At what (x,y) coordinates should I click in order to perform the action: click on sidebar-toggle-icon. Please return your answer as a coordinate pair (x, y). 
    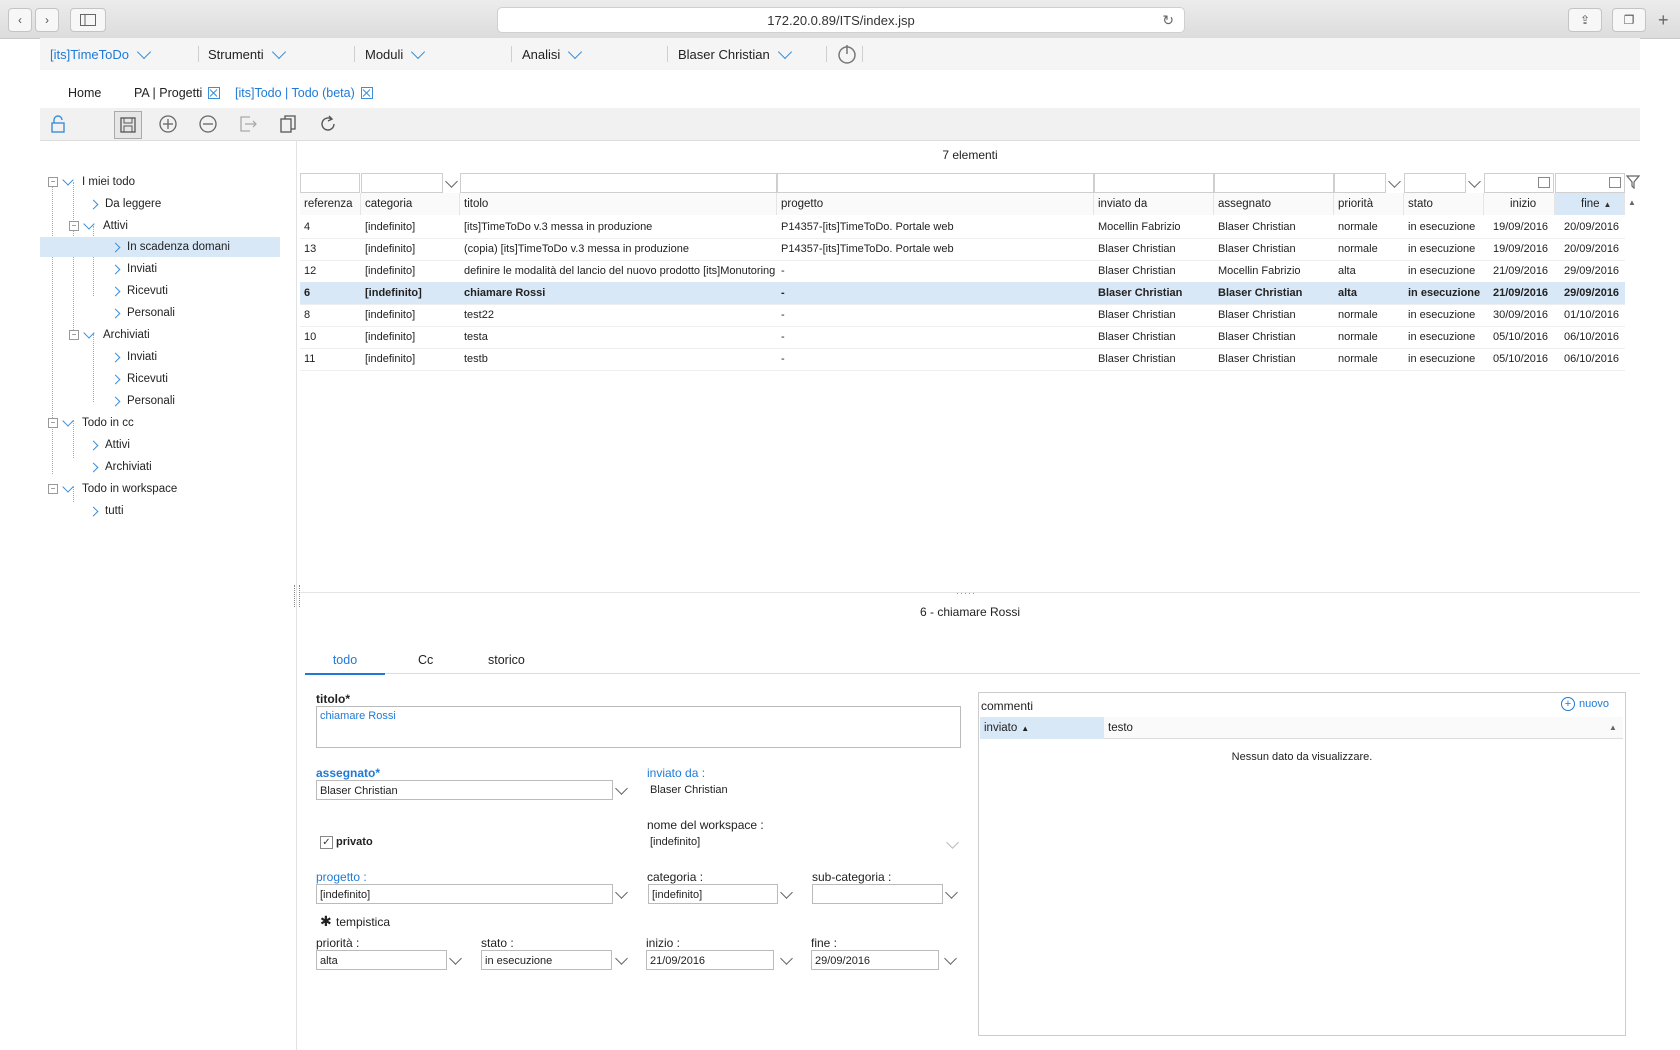
    Looking at the image, I should click on (88, 20).